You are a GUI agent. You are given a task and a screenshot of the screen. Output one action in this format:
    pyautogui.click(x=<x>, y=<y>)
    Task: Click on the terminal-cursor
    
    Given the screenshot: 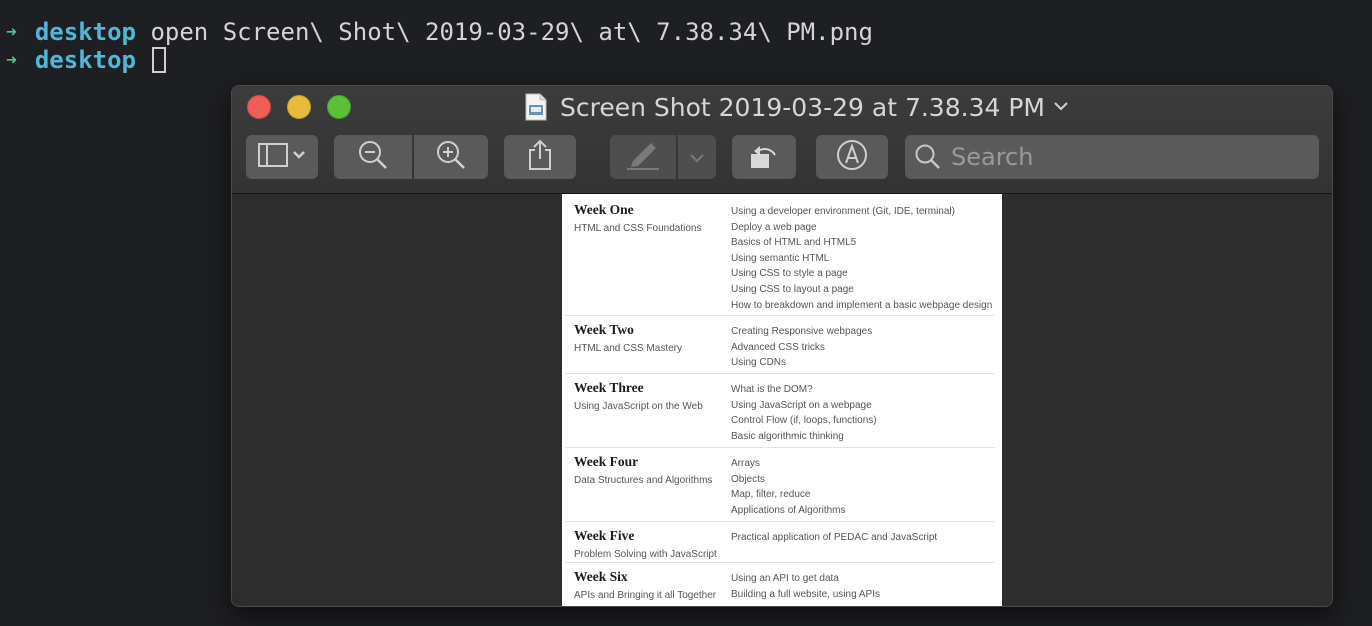 What is the action you would take?
    pyautogui.click(x=159, y=60)
    